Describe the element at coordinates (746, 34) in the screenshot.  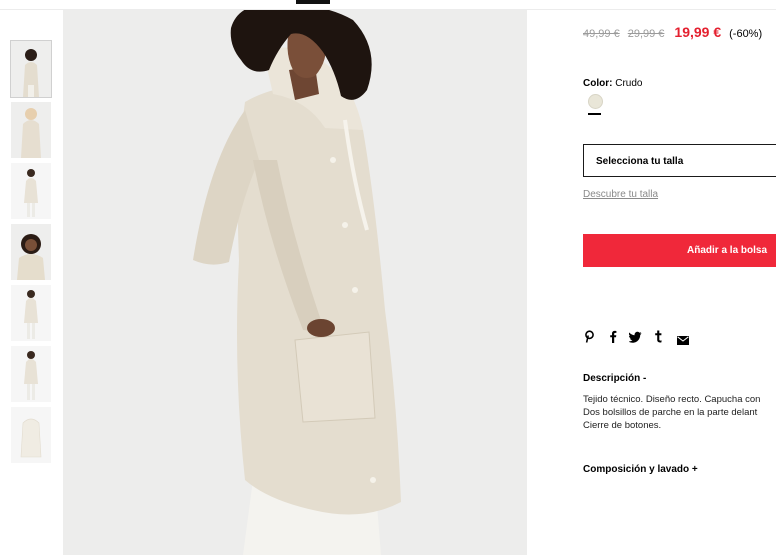
I see `discount-badge: (-60%)` at that location.